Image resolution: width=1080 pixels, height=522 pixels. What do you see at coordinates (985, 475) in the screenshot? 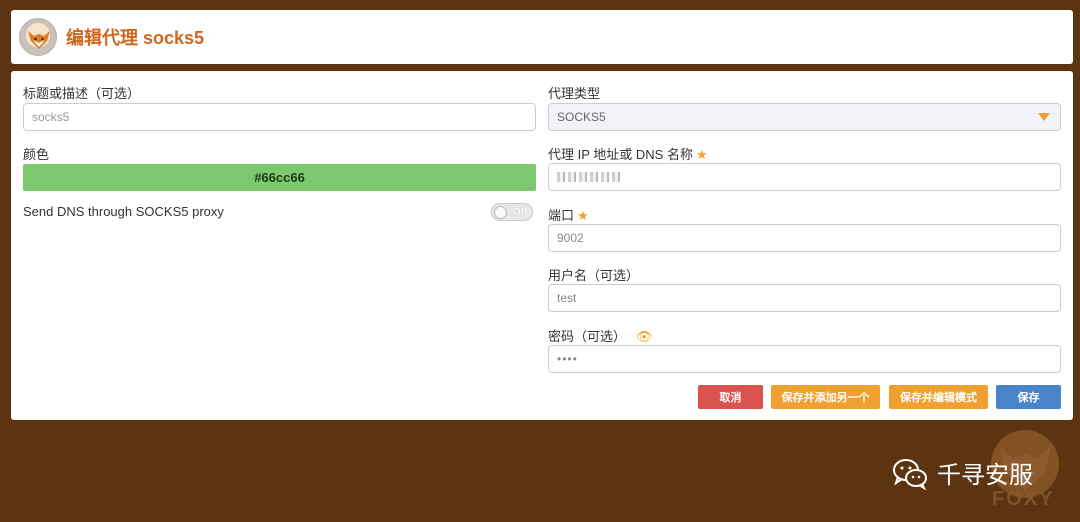
I see `watermark-text: 千寻安服` at bounding box center [985, 475].